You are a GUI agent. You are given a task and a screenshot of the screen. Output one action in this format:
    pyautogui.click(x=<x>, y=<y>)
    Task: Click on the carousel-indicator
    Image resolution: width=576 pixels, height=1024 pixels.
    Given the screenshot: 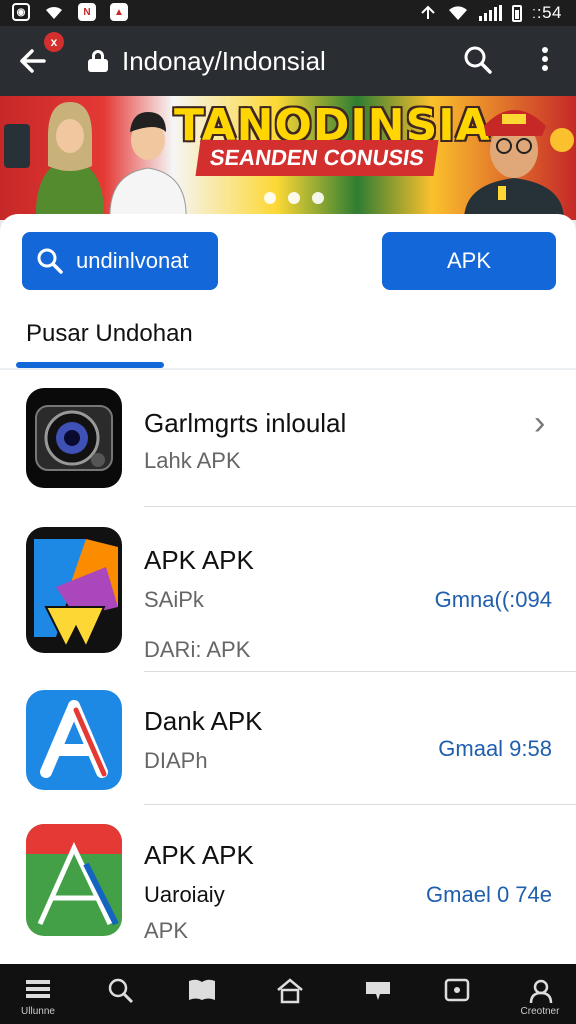 What is the action you would take?
    pyautogui.click(x=294, y=198)
    